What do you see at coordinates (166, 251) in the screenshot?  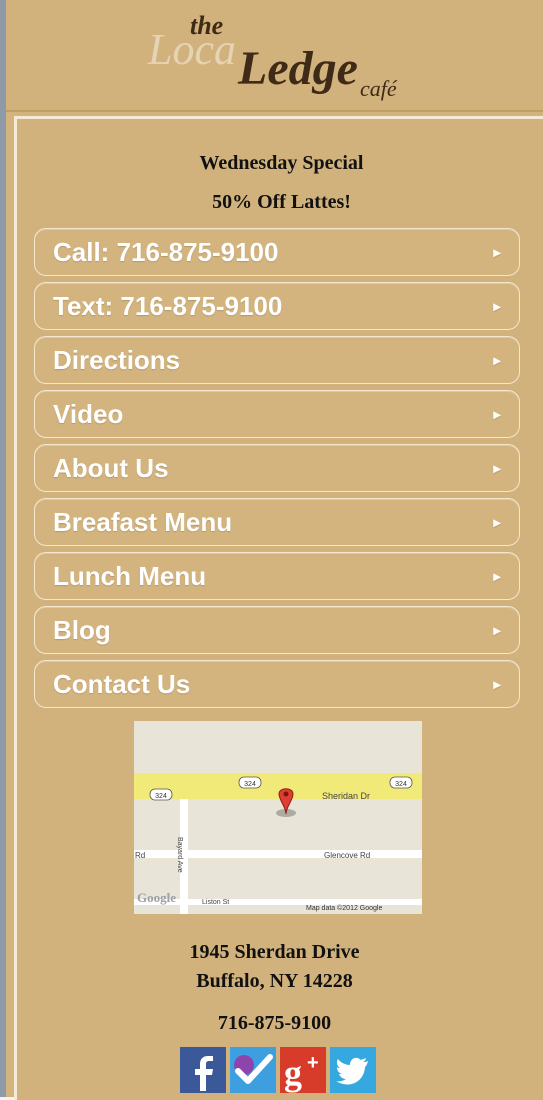 I see `call-button-label: Call: 716-875-9100` at bounding box center [166, 251].